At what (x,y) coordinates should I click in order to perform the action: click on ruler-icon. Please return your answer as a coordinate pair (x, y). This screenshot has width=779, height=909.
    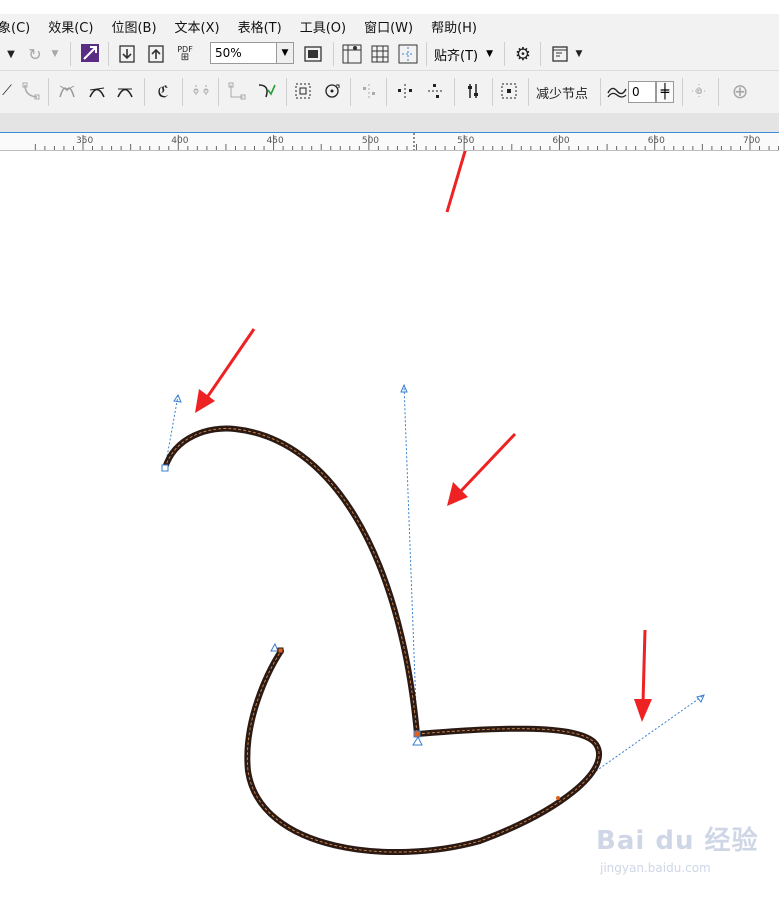
    Looking at the image, I should click on (352, 54).